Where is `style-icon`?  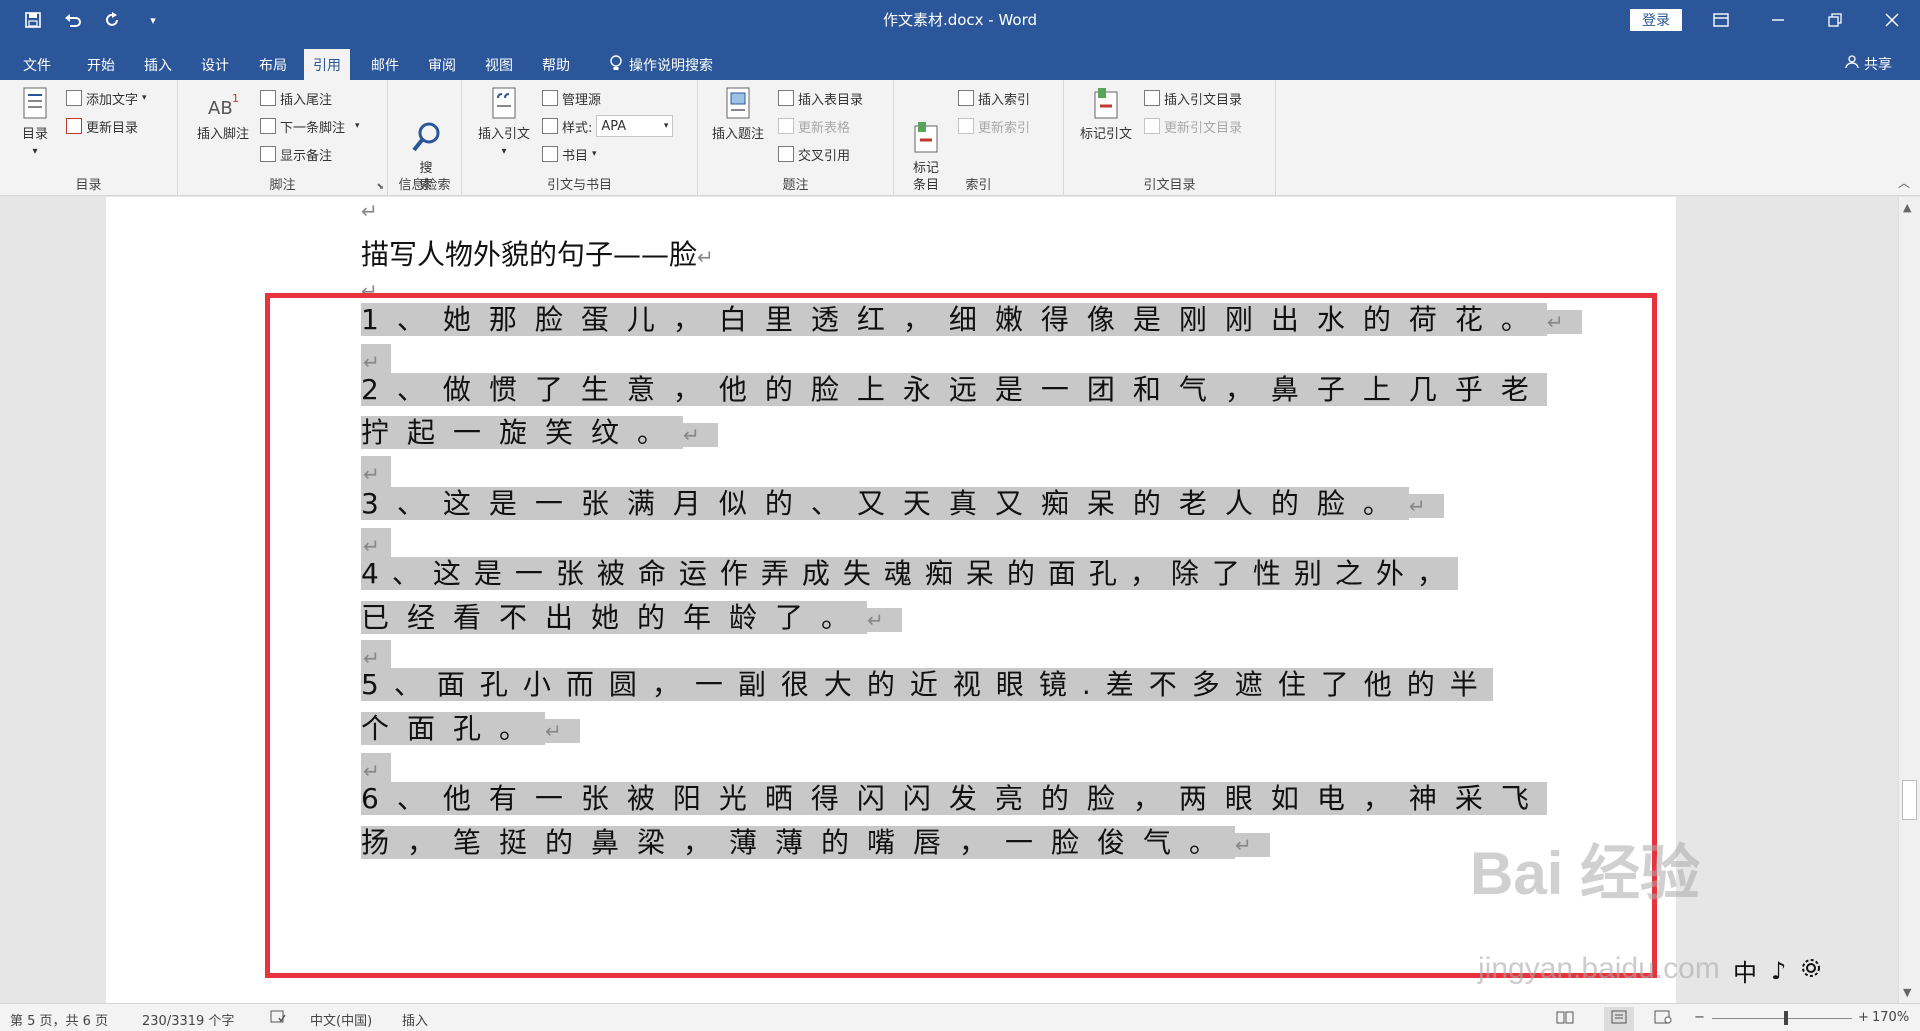
style-icon is located at coordinates (550, 126).